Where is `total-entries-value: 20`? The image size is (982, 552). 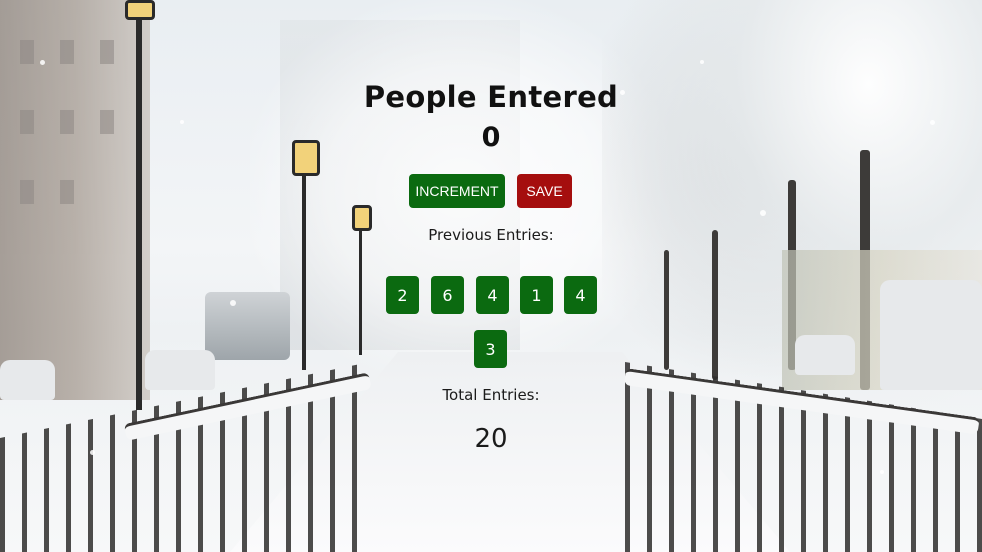
total-entries-value: 20 is located at coordinates (491, 439).